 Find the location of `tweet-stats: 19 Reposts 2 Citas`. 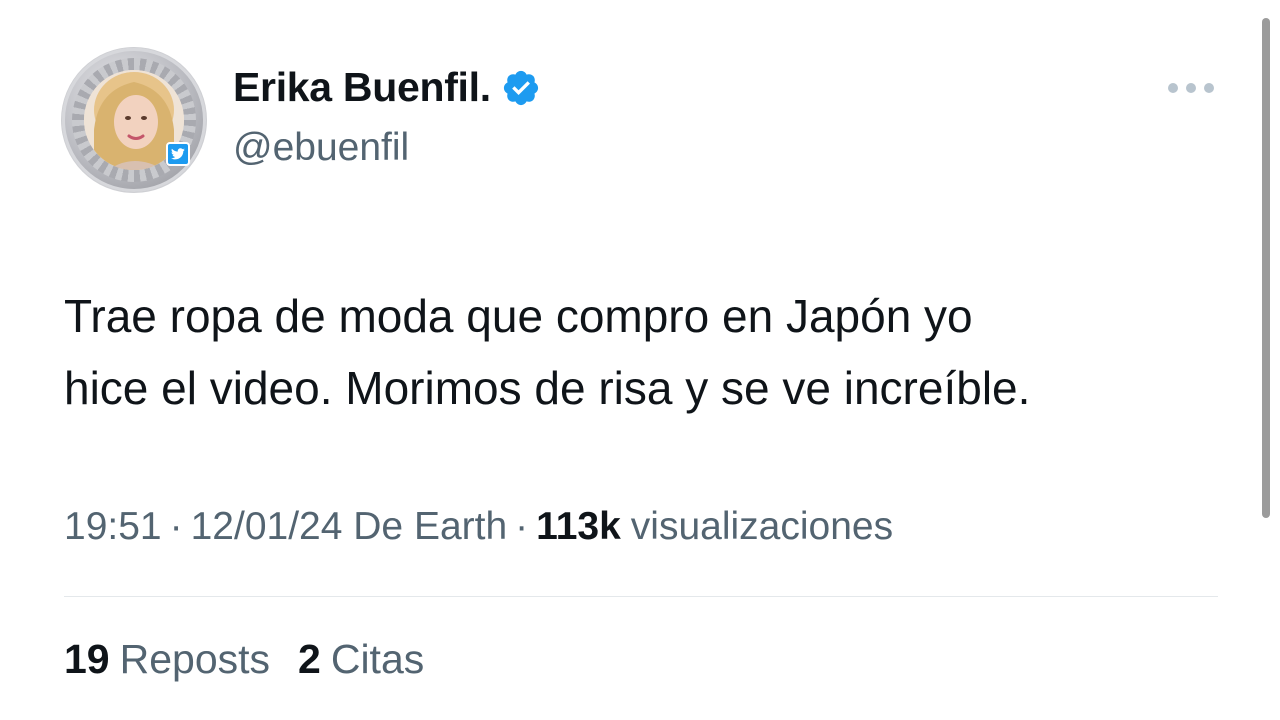

tweet-stats: 19 Reposts 2 Citas is located at coordinates (244, 659).